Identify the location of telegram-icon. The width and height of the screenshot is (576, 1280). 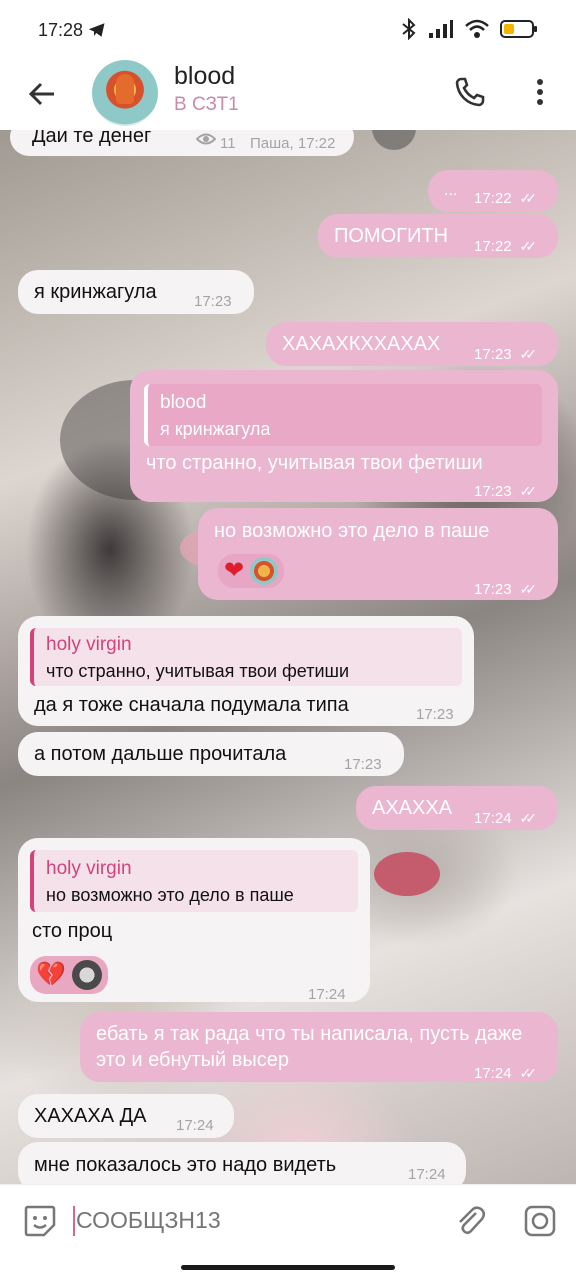
(96, 30).